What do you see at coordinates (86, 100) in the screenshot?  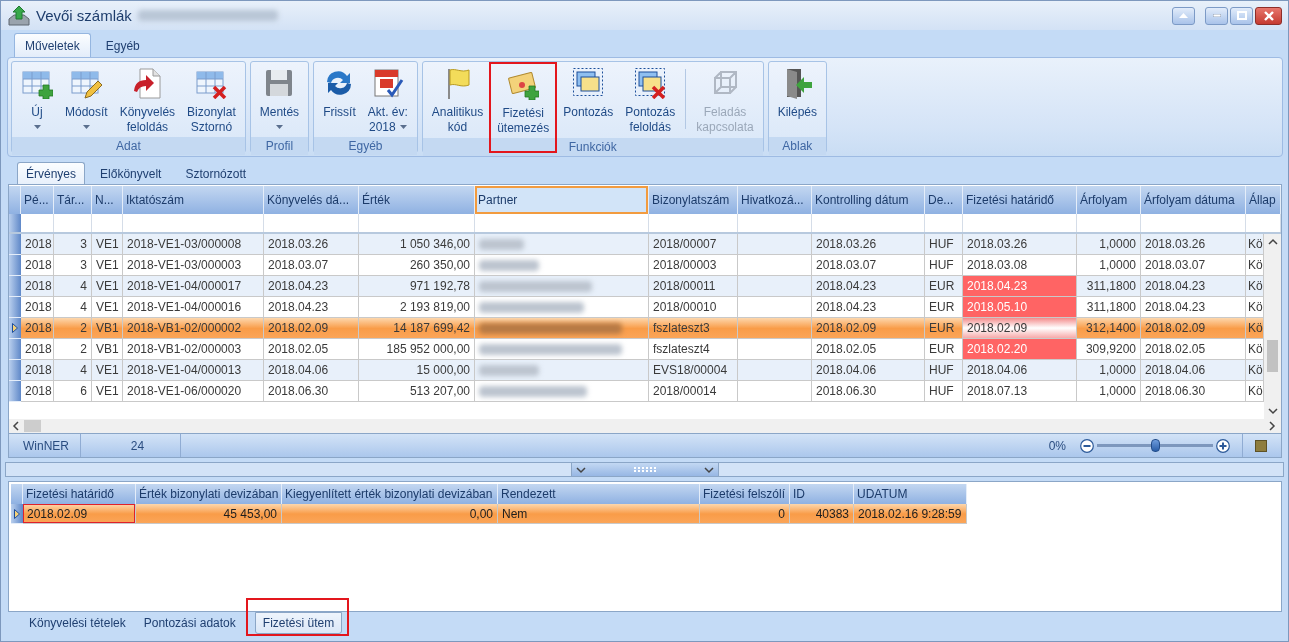 I see `ribbon-button: Módosít` at bounding box center [86, 100].